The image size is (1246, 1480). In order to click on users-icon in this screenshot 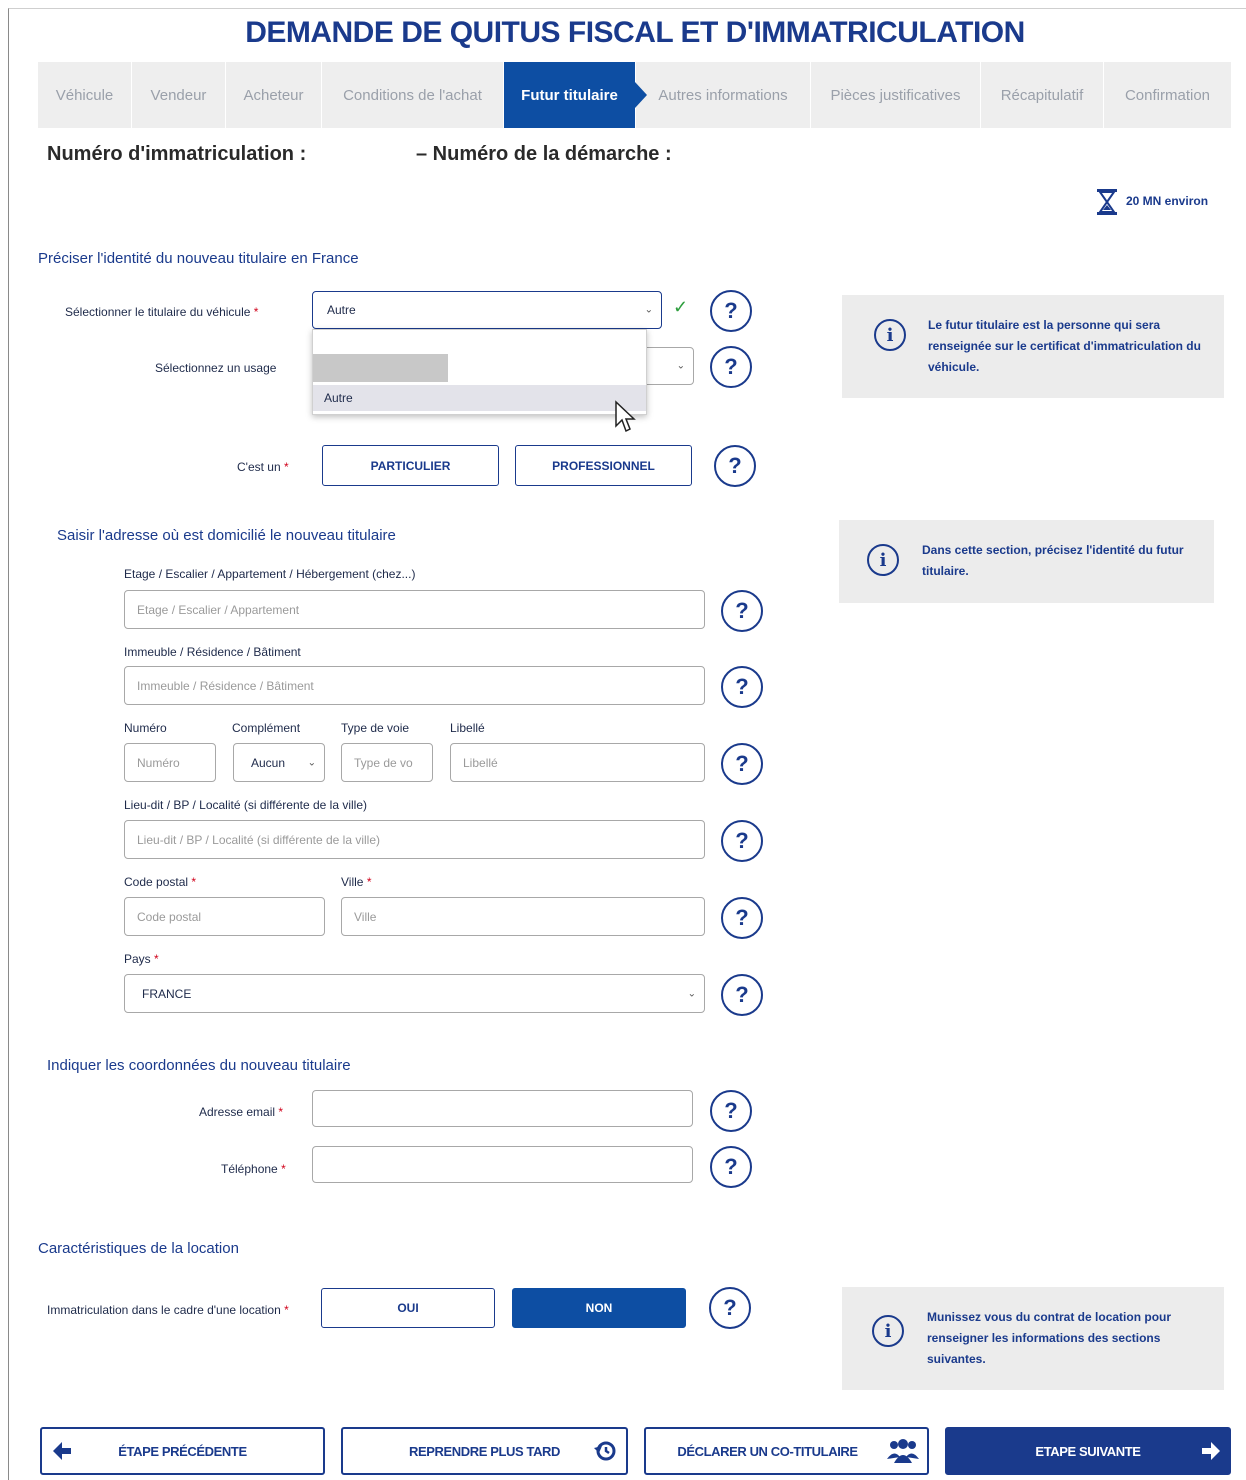, I will do `click(903, 1452)`.